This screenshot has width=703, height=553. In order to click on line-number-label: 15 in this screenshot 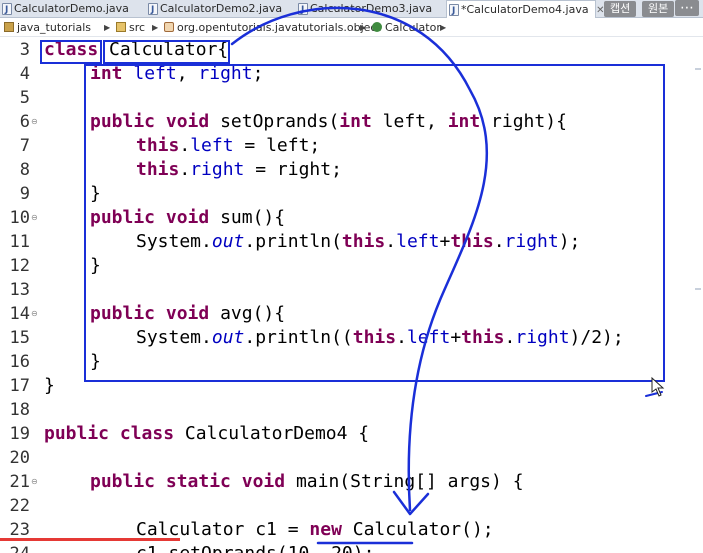, I will do `click(19, 338)`.